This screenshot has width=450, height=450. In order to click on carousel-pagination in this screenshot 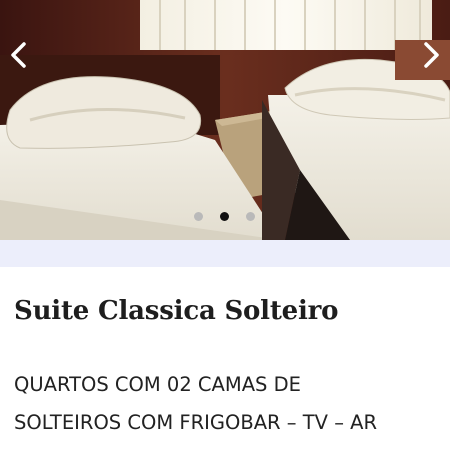, I will do `click(225, 217)`.